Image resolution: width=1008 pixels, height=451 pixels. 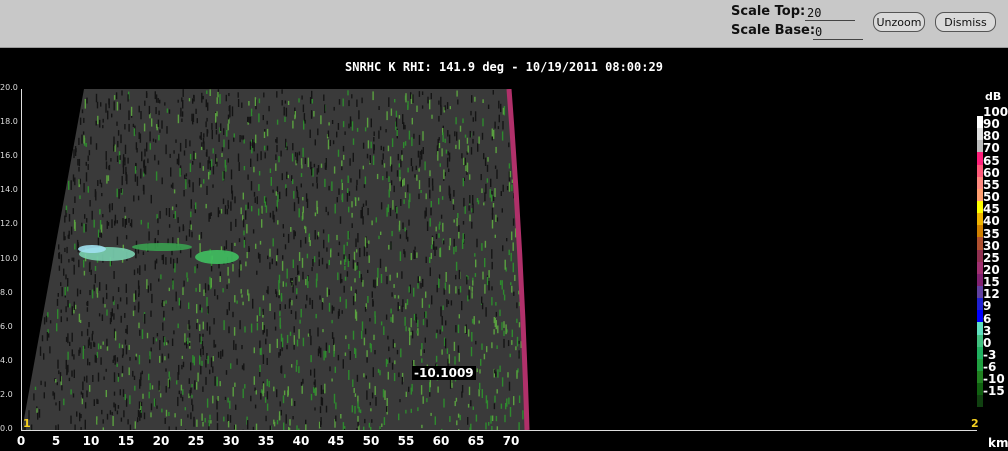 What do you see at coordinates (196, 441) in the screenshot?
I see `x-tick-label: 25` at bounding box center [196, 441].